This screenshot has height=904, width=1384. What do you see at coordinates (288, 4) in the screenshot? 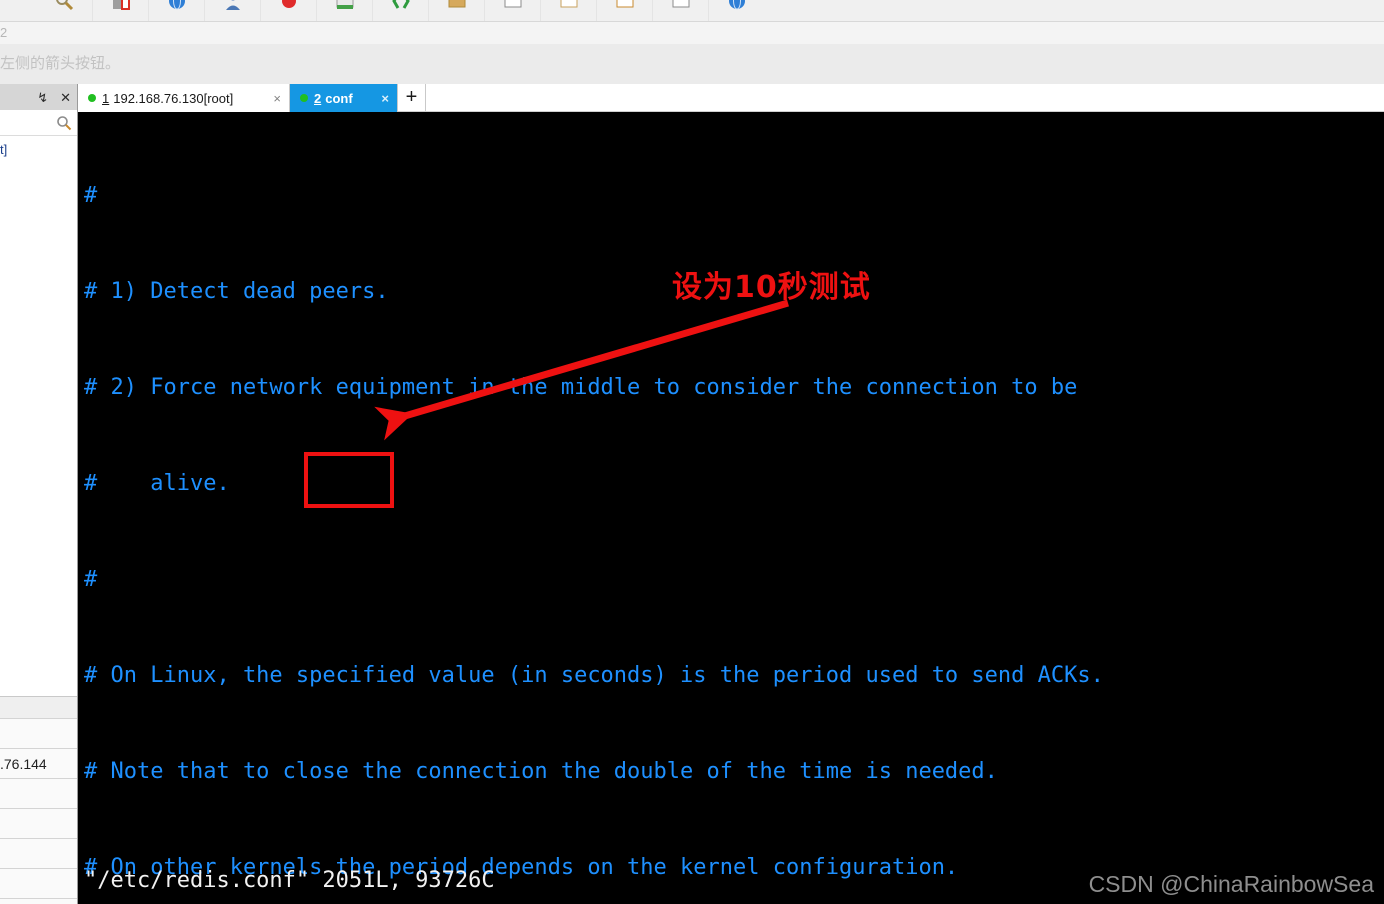
I see `record-red-icon` at bounding box center [288, 4].